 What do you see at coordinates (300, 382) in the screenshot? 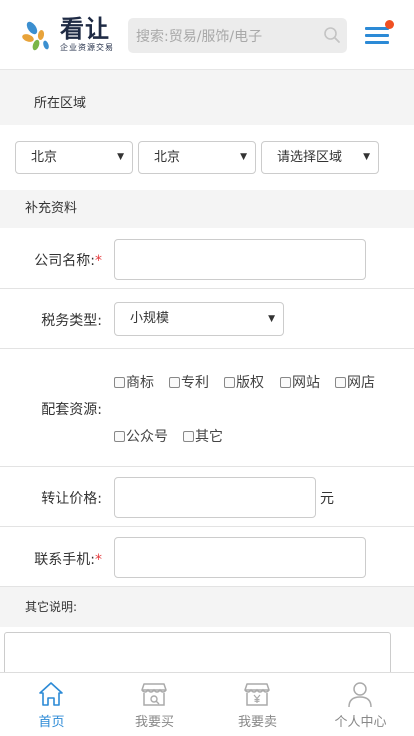
I see `resource-checkbox-website: 网站` at bounding box center [300, 382].